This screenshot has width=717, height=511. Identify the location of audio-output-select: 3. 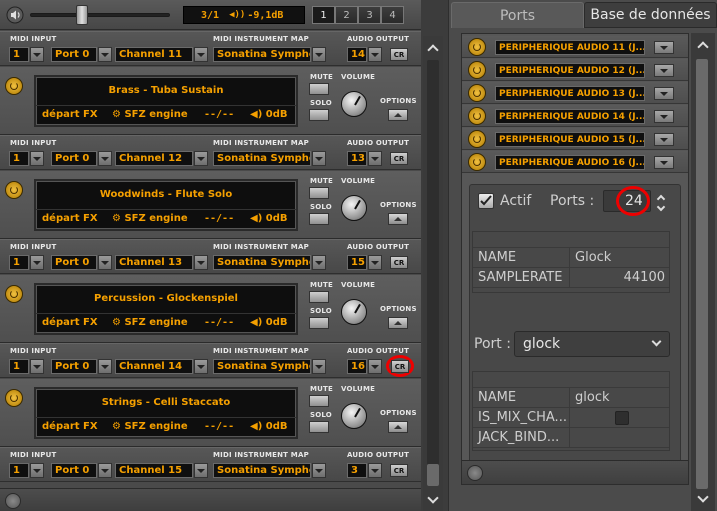
(364, 470).